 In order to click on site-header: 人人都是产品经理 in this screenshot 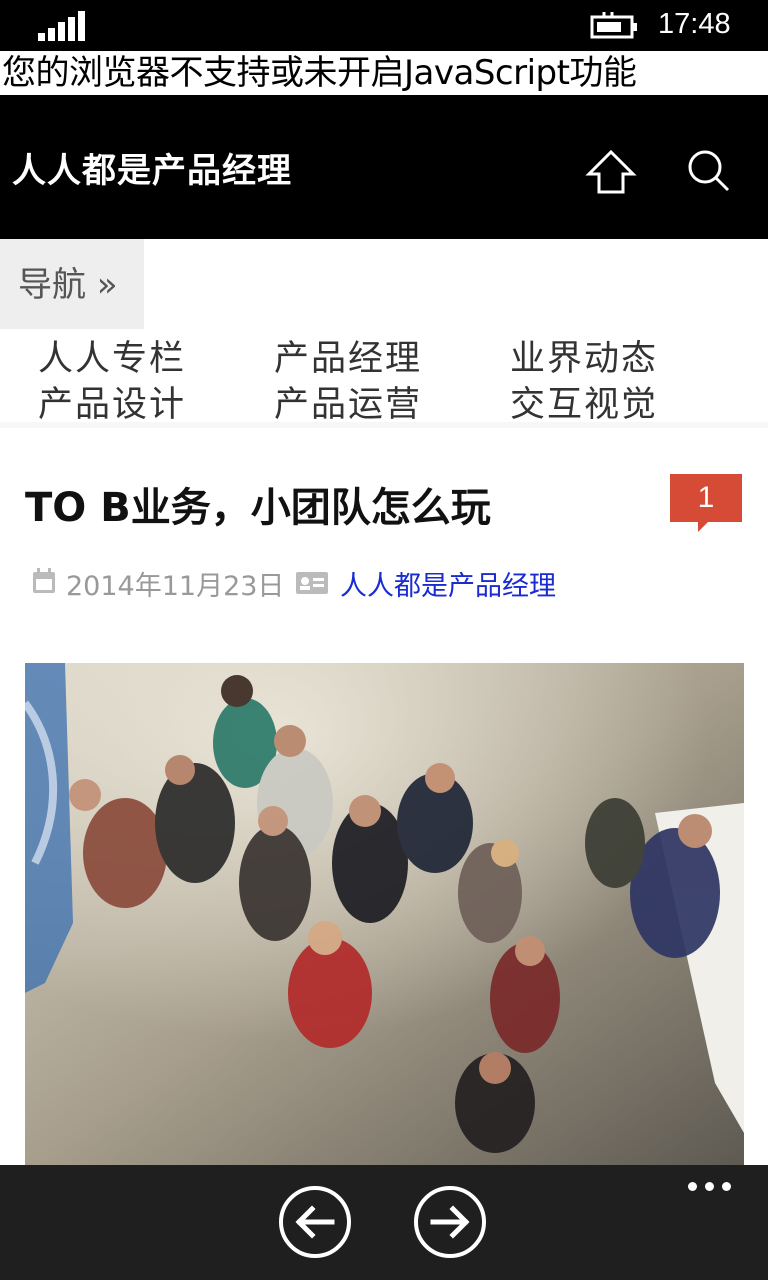, I will do `click(384, 167)`.